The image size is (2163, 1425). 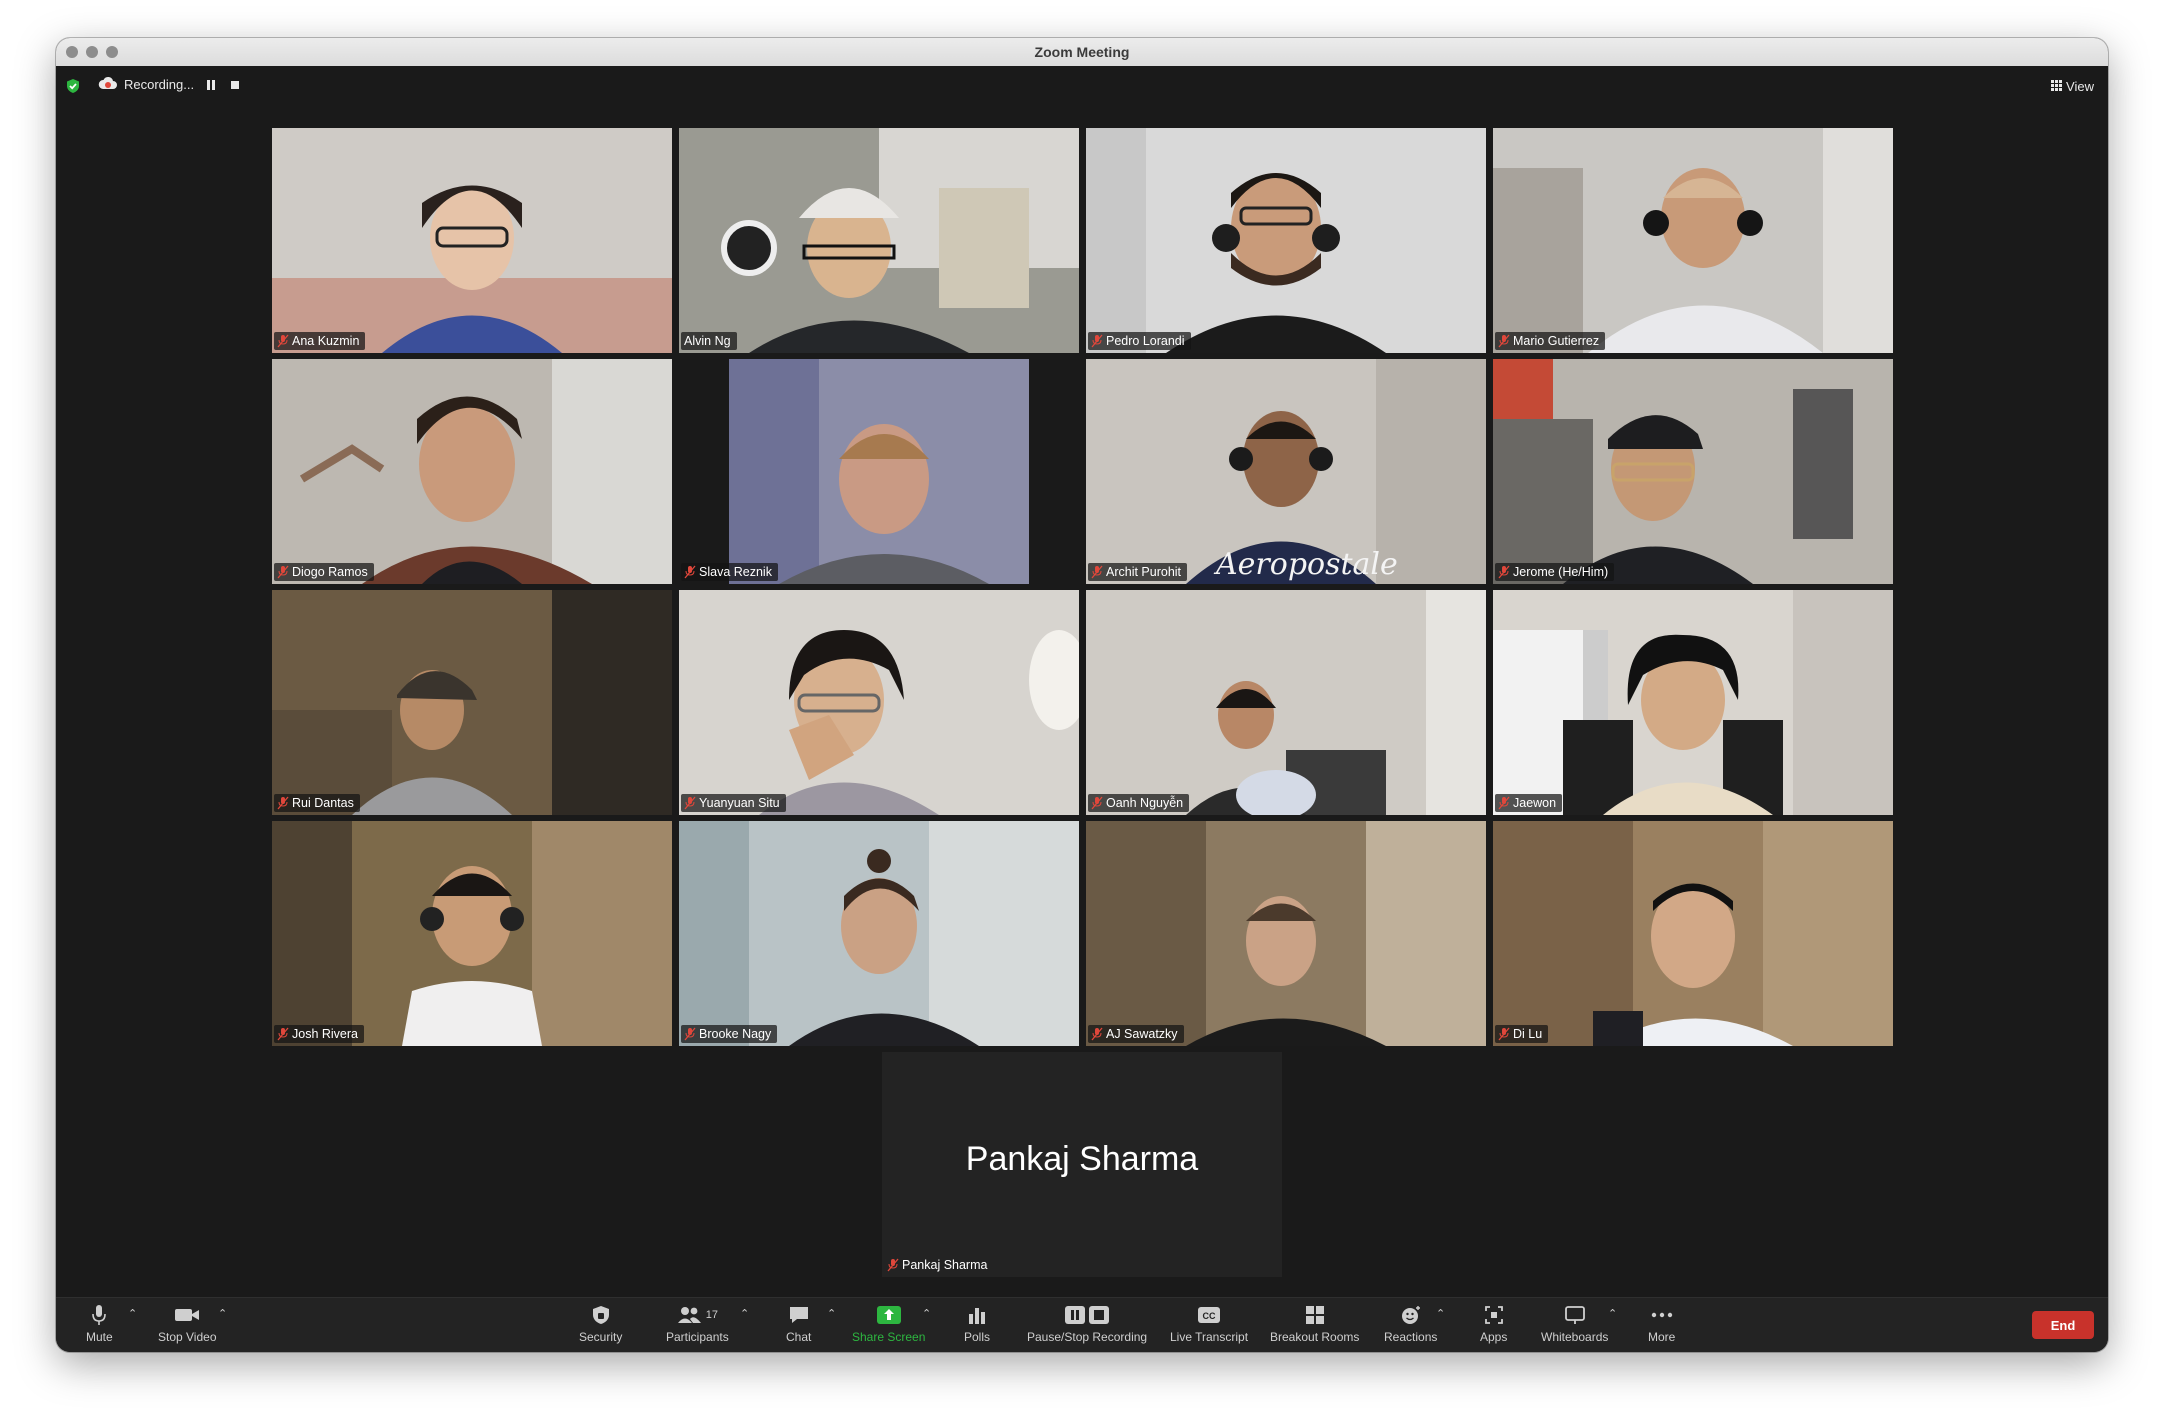 What do you see at coordinates (831, 1313) in the screenshot?
I see `chat-options-caret: ⌃` at bounding box center [831, 1313].